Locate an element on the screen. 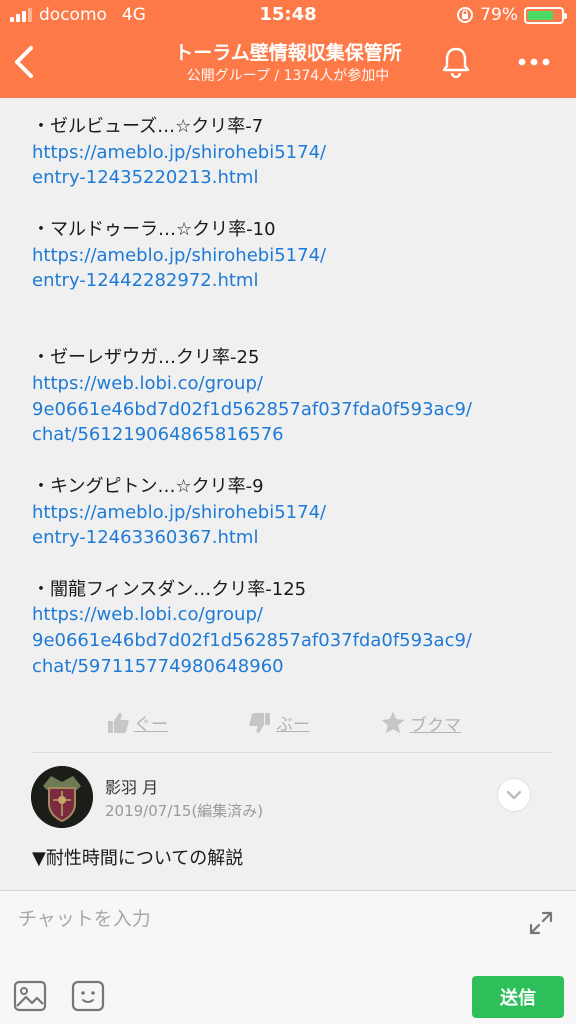 This screenshot has height=1024, width=576. entry-link-line: entry-12442282972.html is located at coordinates (145, 281).